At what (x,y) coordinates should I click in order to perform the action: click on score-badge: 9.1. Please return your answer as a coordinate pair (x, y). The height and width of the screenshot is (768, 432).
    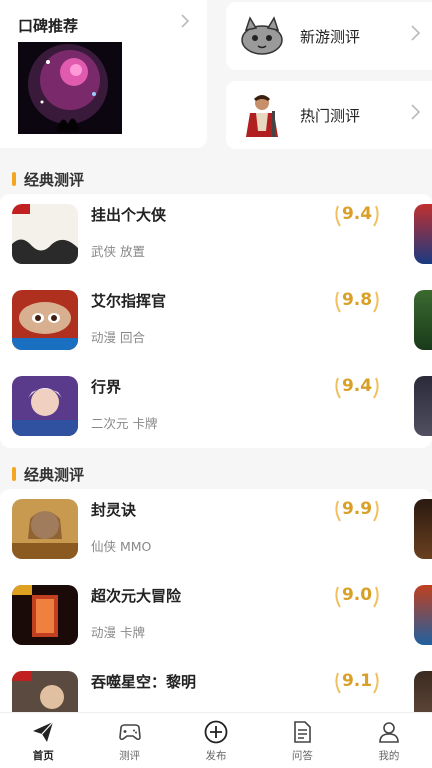
    Looking at the image, I should click on (357, 683).